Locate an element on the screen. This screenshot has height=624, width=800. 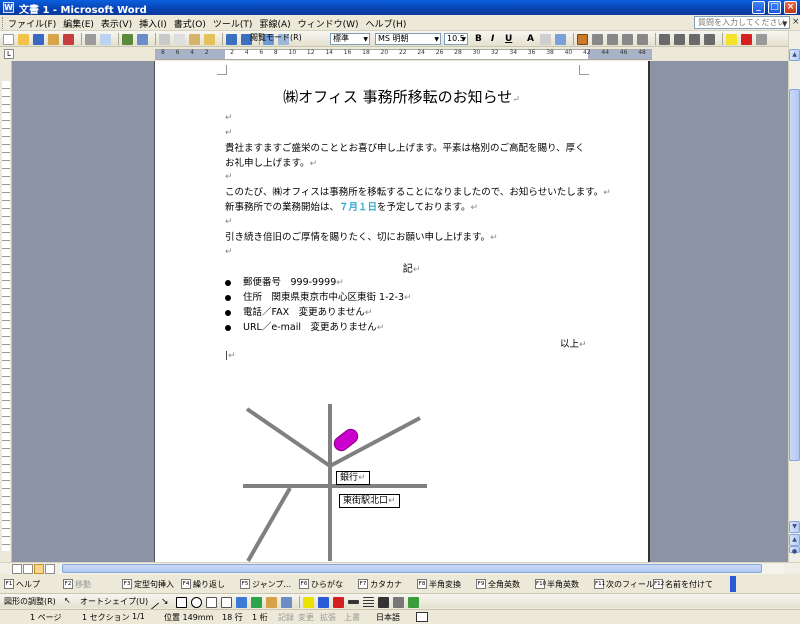
status-trk: 変更 is located at coordinates (306, 617).